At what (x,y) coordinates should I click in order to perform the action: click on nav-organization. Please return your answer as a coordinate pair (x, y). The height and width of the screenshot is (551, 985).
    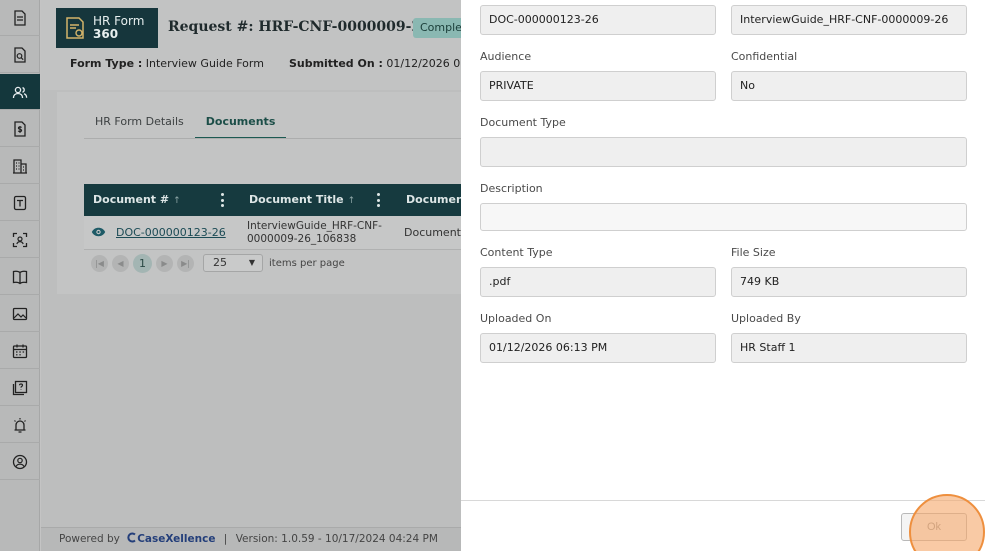
    Looking at the image, I should click on (20, 166).